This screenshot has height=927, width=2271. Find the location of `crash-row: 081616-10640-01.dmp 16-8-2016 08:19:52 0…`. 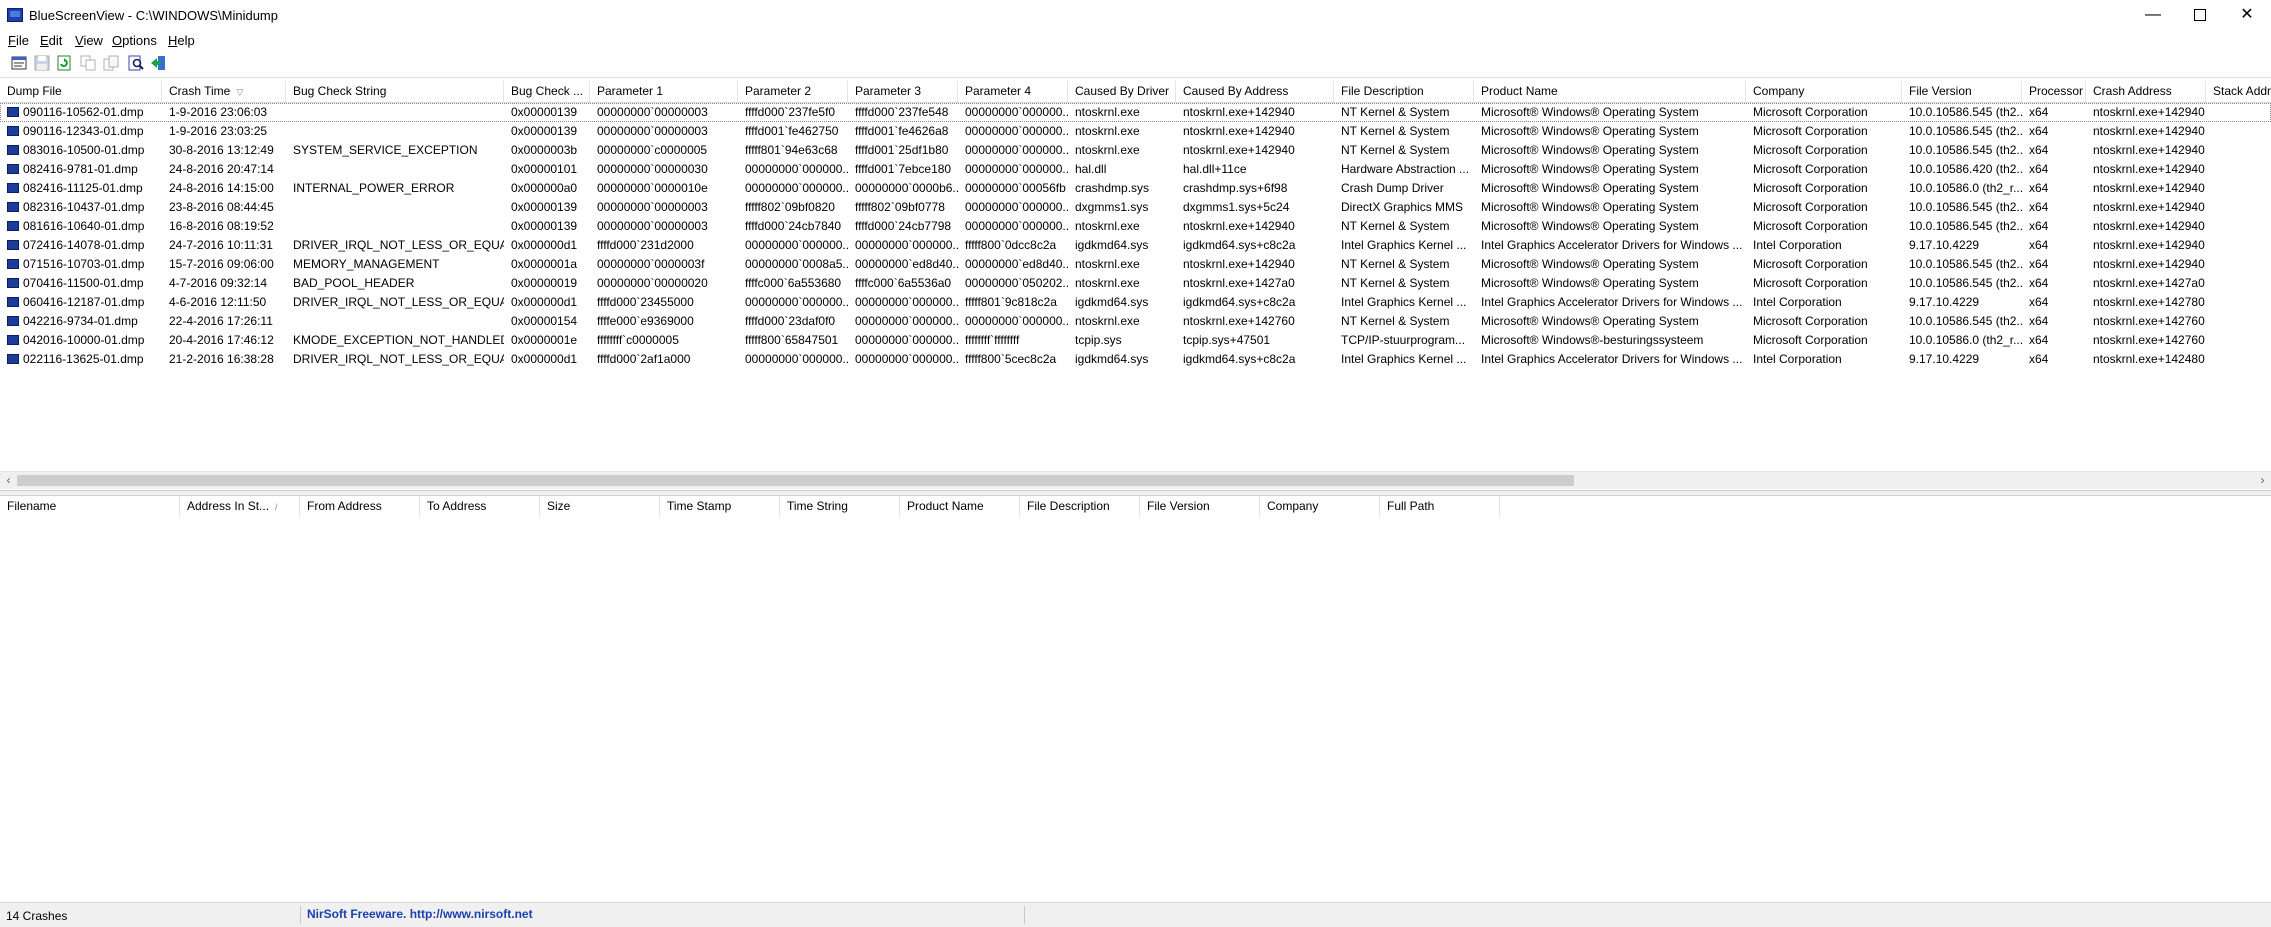

crash-row: 081616-10640-01.dmp 16-8-2016 08:19:52 0… is located at coordinates (1135, 226).